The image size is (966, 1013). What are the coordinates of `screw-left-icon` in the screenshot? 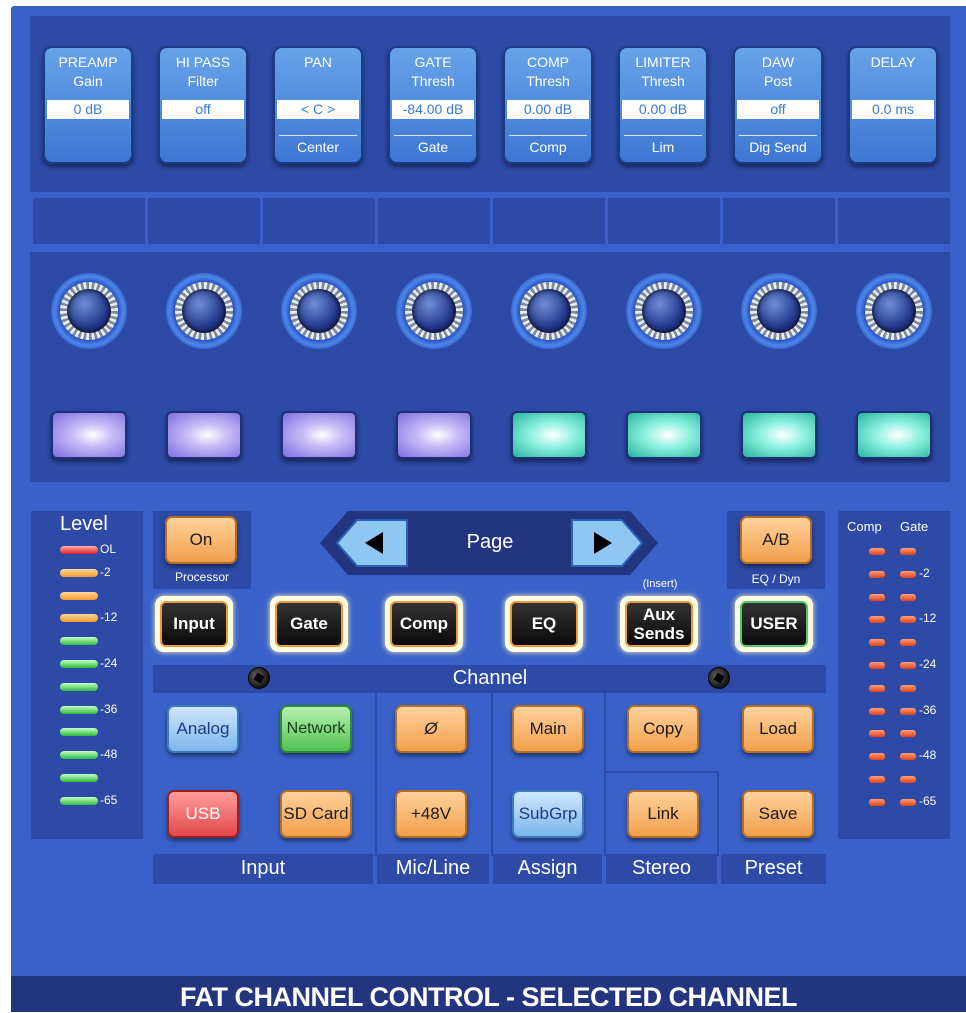 It's located at (259, 678).